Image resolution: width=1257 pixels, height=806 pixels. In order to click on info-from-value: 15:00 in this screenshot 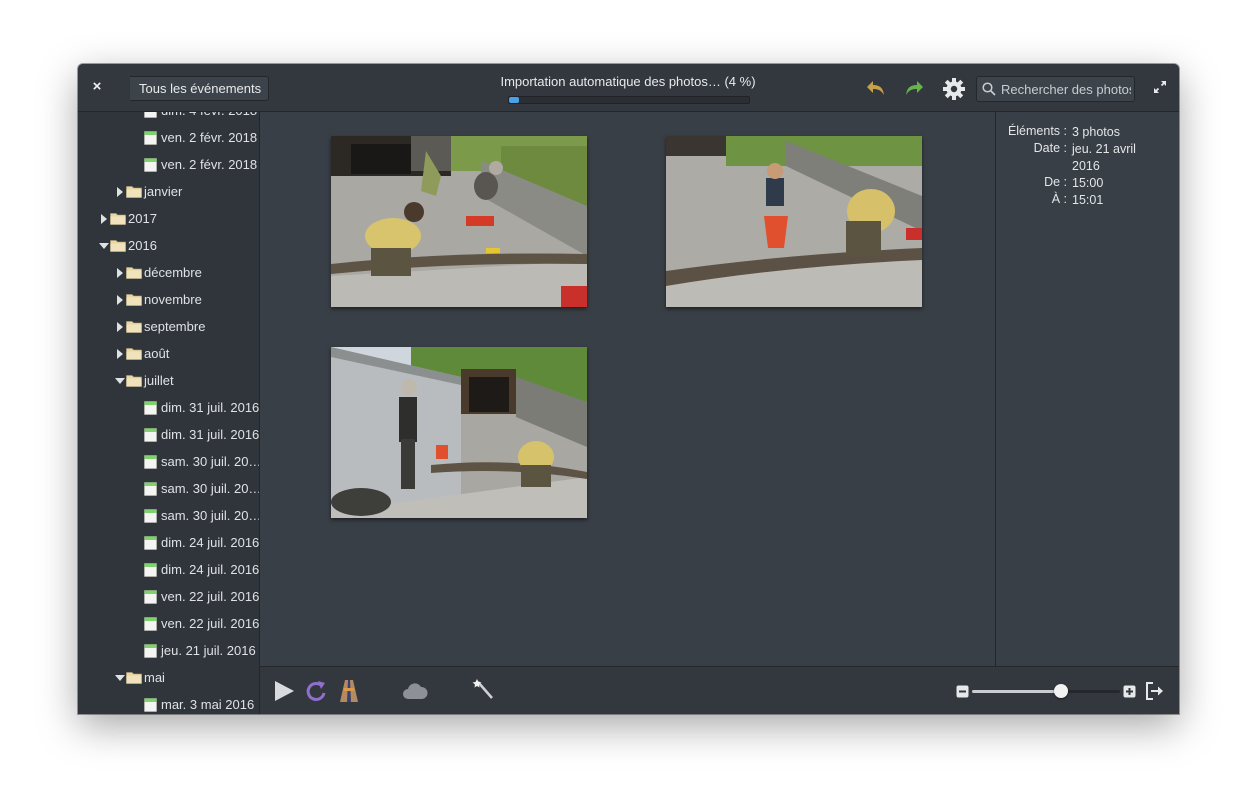, I will do `click(1088, 183)`.